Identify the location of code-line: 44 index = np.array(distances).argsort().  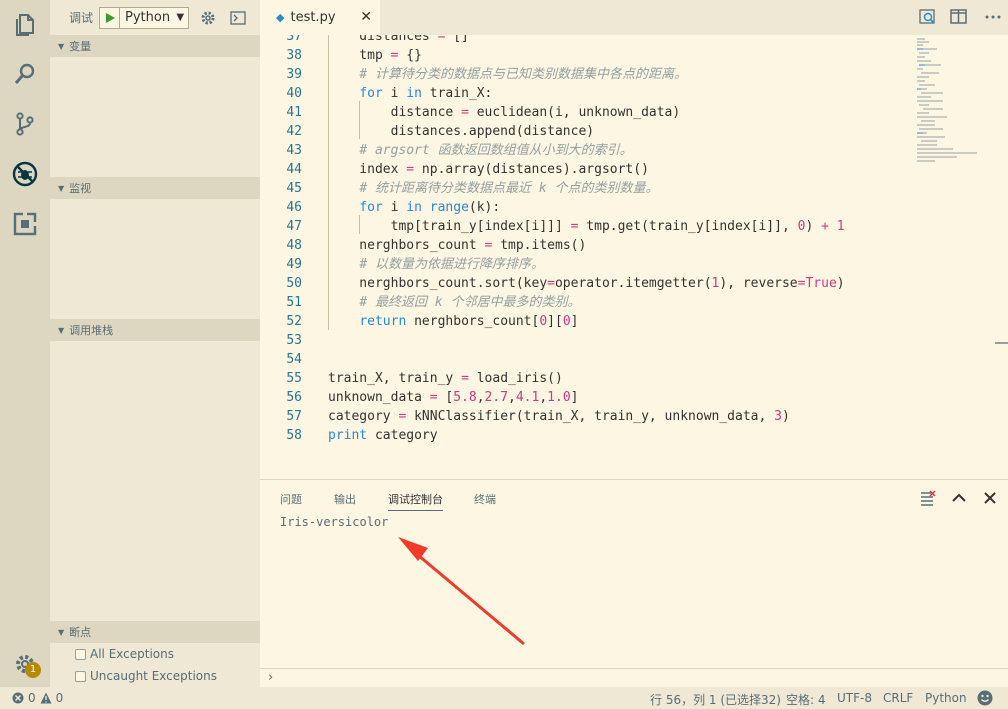
(590, 169).